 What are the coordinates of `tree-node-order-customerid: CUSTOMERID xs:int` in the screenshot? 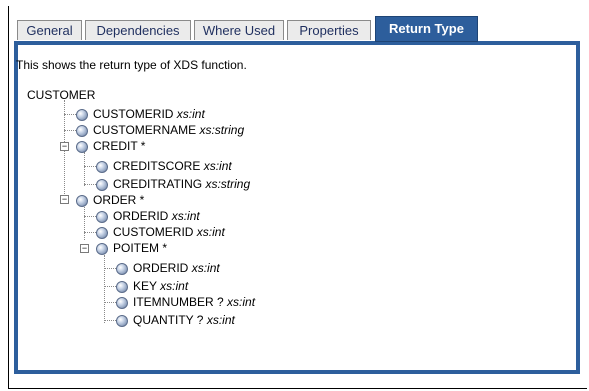 It's located at (160, 232).